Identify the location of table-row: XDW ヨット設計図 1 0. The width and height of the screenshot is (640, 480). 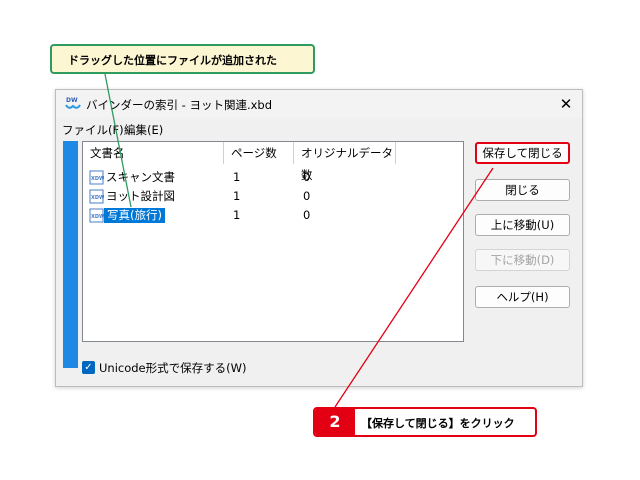
(273, 196).